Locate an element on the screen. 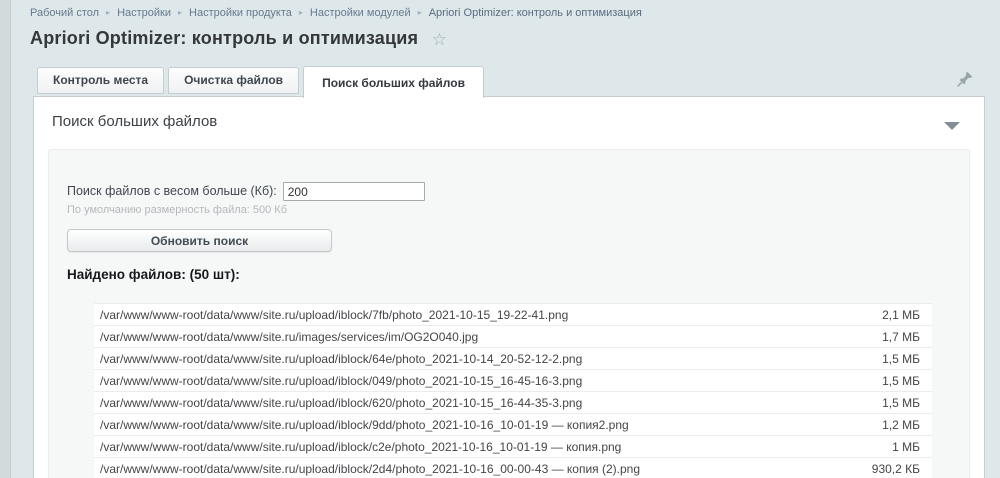 Image resolution: width=1000 pixels, height=478 pixels. tab-label: Очистка файлов is located at coordinates (234, 80).